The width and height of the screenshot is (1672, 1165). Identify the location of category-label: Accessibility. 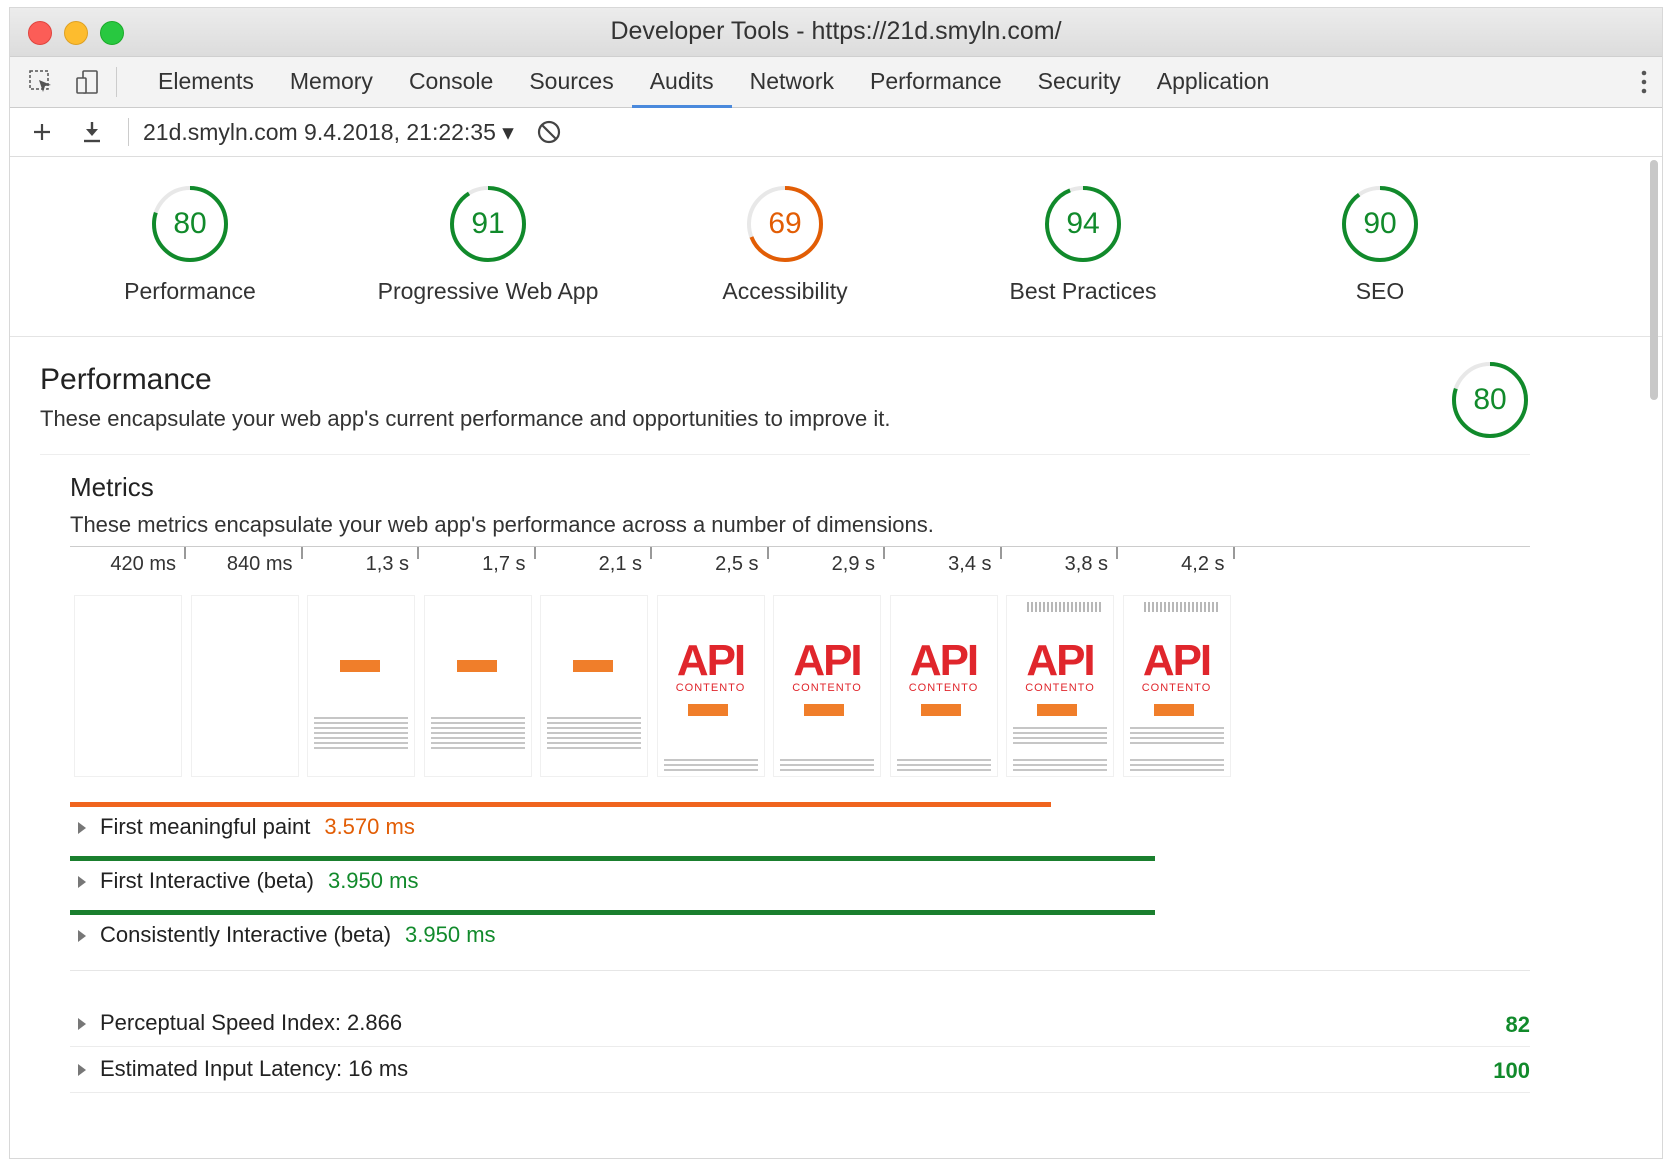
(785, 291).